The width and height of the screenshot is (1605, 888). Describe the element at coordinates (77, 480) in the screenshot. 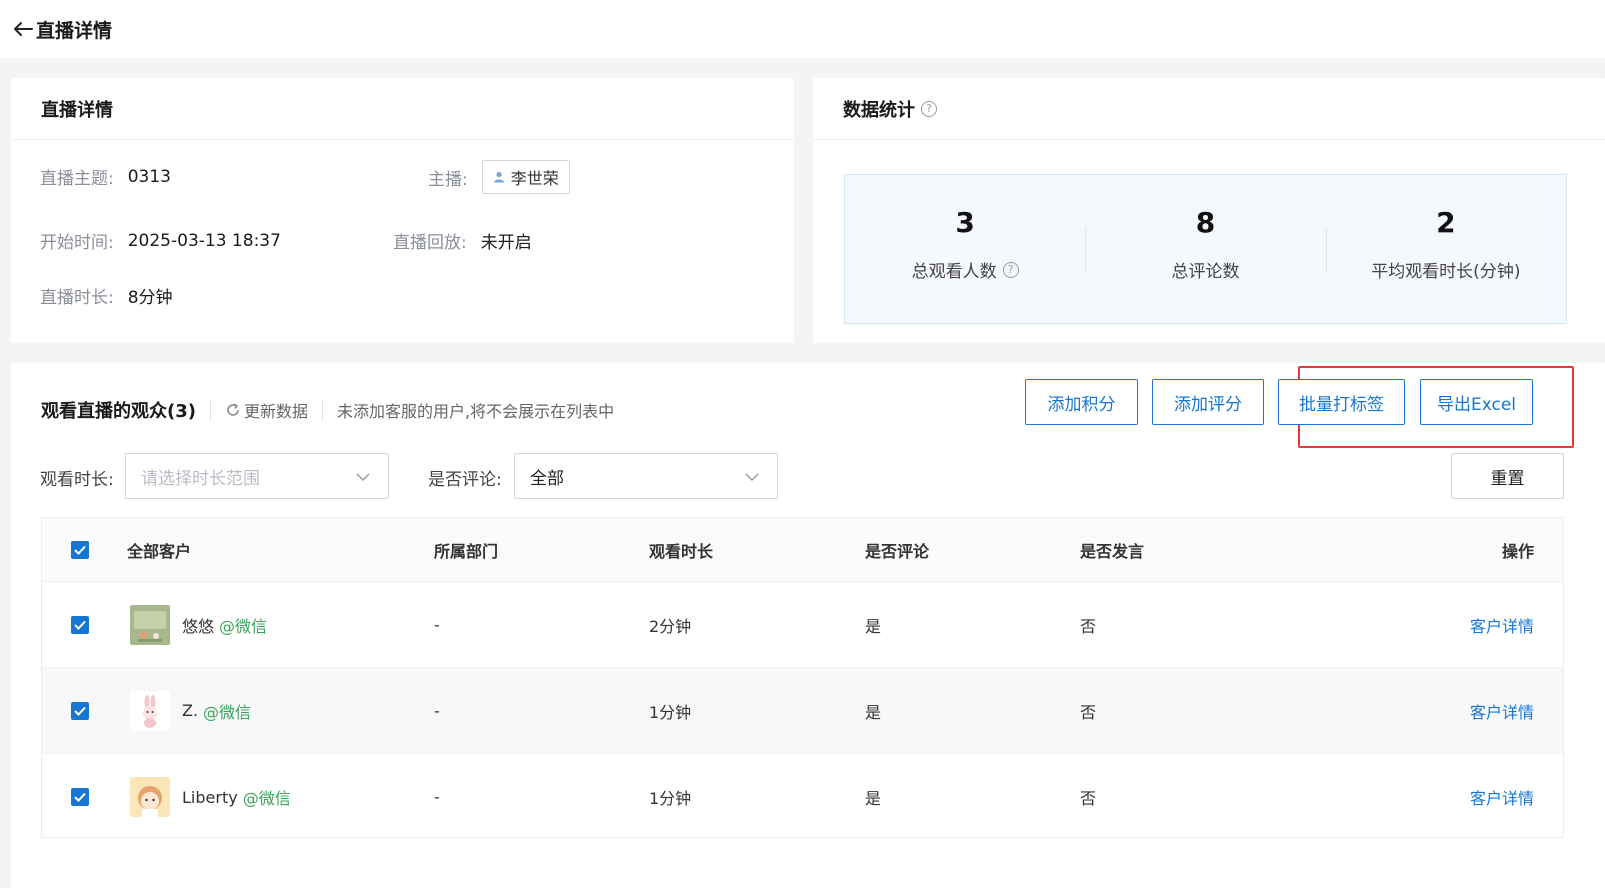

I see `watch-duration-filter-label: 观看时长:` at that location.